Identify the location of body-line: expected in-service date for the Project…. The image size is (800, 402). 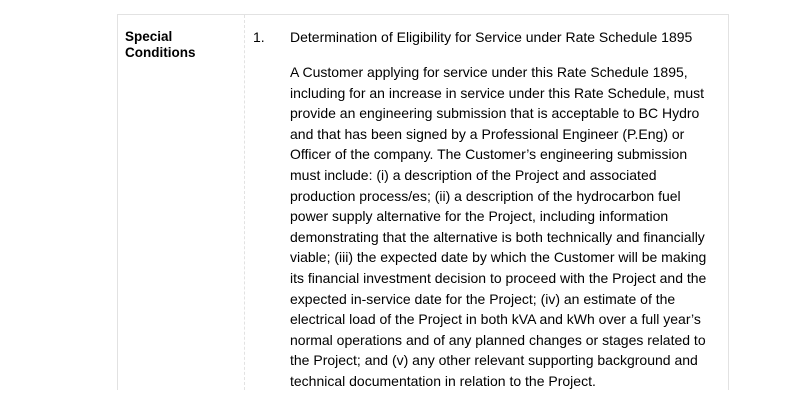
(483, 298).